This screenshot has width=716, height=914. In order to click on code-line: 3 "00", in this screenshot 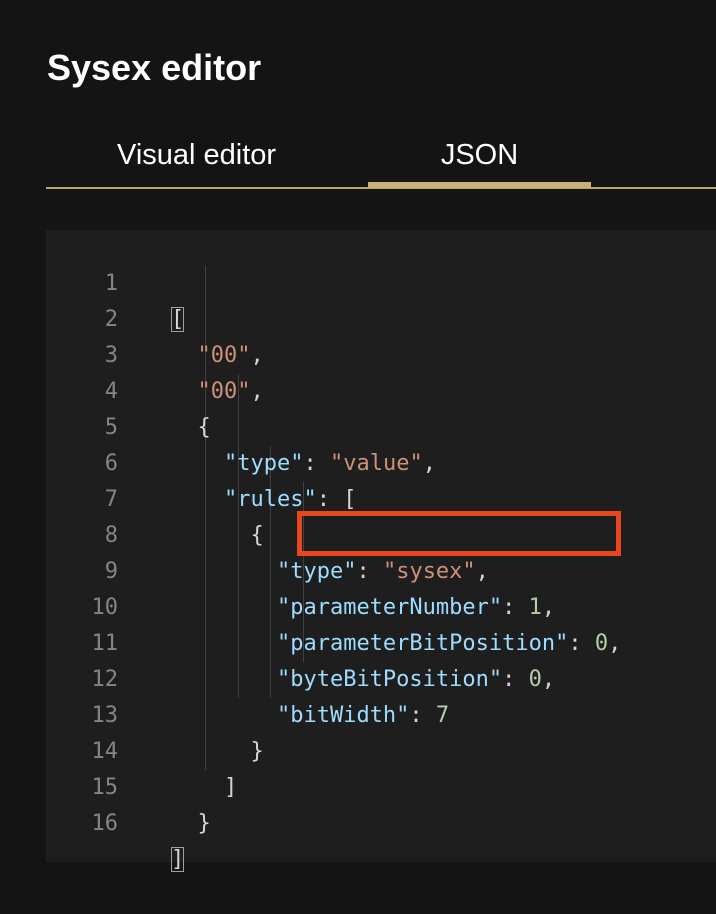, I will do `click(381, 353)`.